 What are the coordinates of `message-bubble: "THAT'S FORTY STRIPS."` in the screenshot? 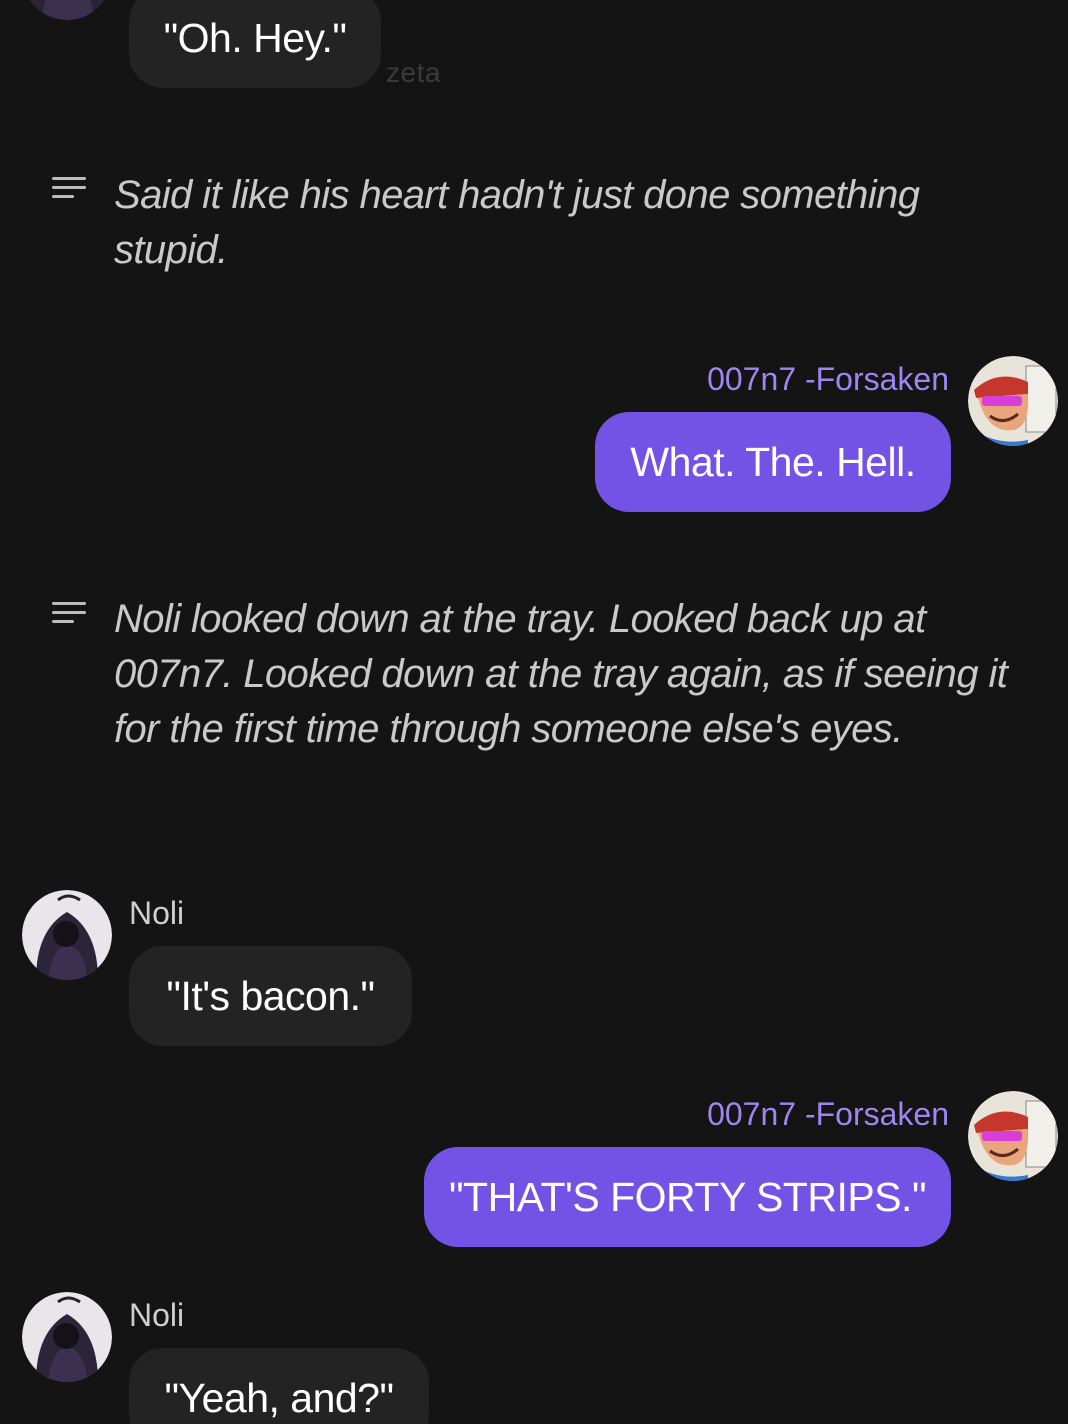 It's located at (687, 1197).